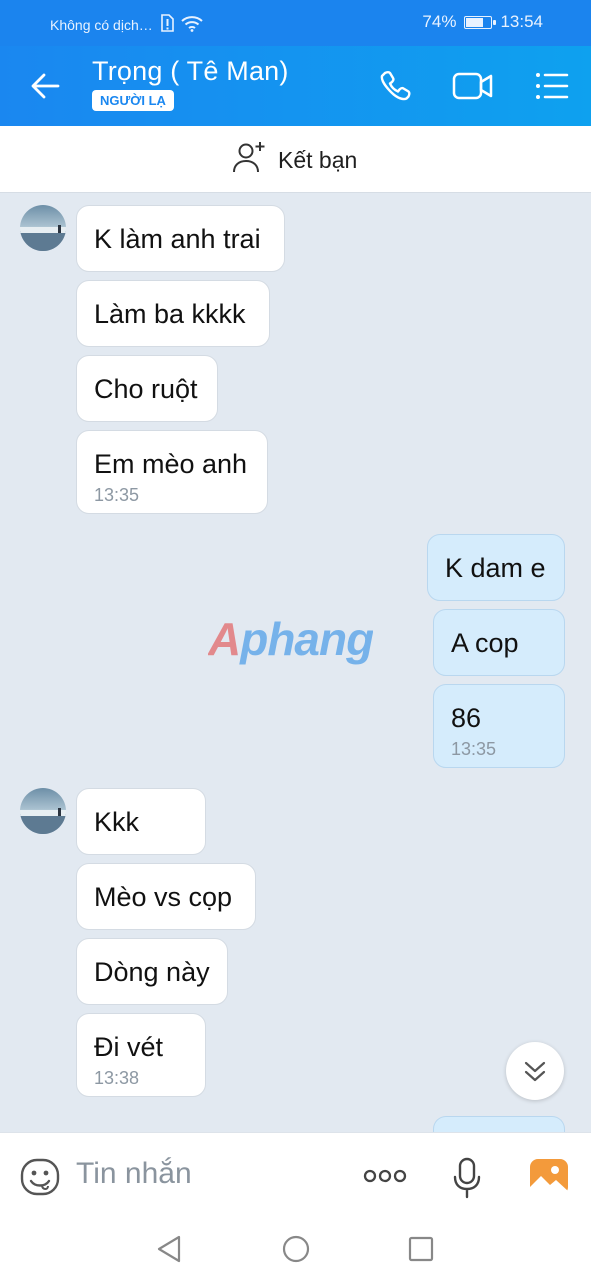  Describe the element at coordinates (466, 718) in the screenshot. I see `message-text: 86` at that location.